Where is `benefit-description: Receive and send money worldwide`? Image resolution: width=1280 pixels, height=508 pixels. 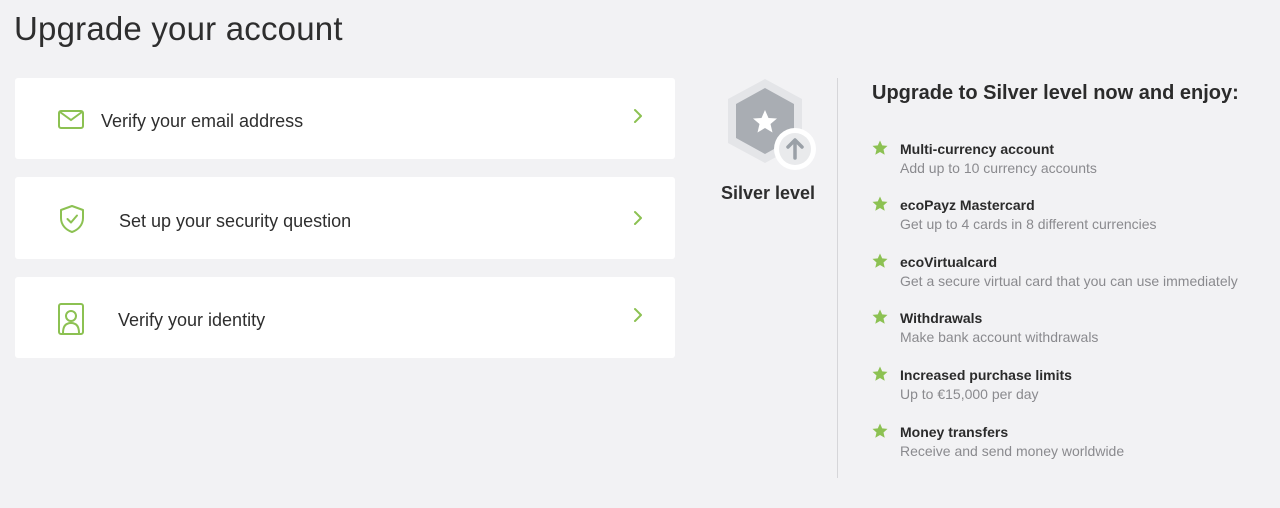 benefit-description: Receive and send money worldwide is located at coordinates (1012, 451).